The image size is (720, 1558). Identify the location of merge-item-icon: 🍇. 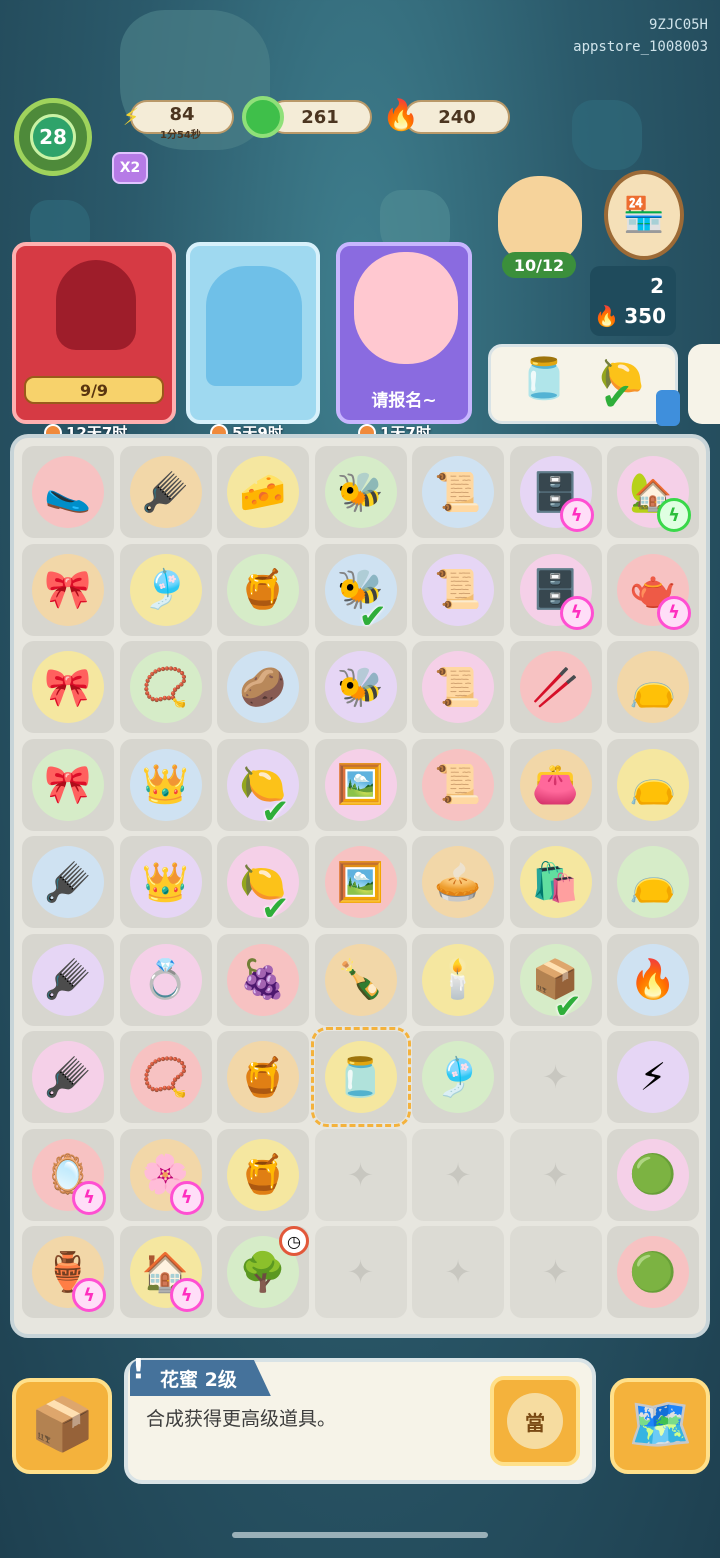
(263, 979).